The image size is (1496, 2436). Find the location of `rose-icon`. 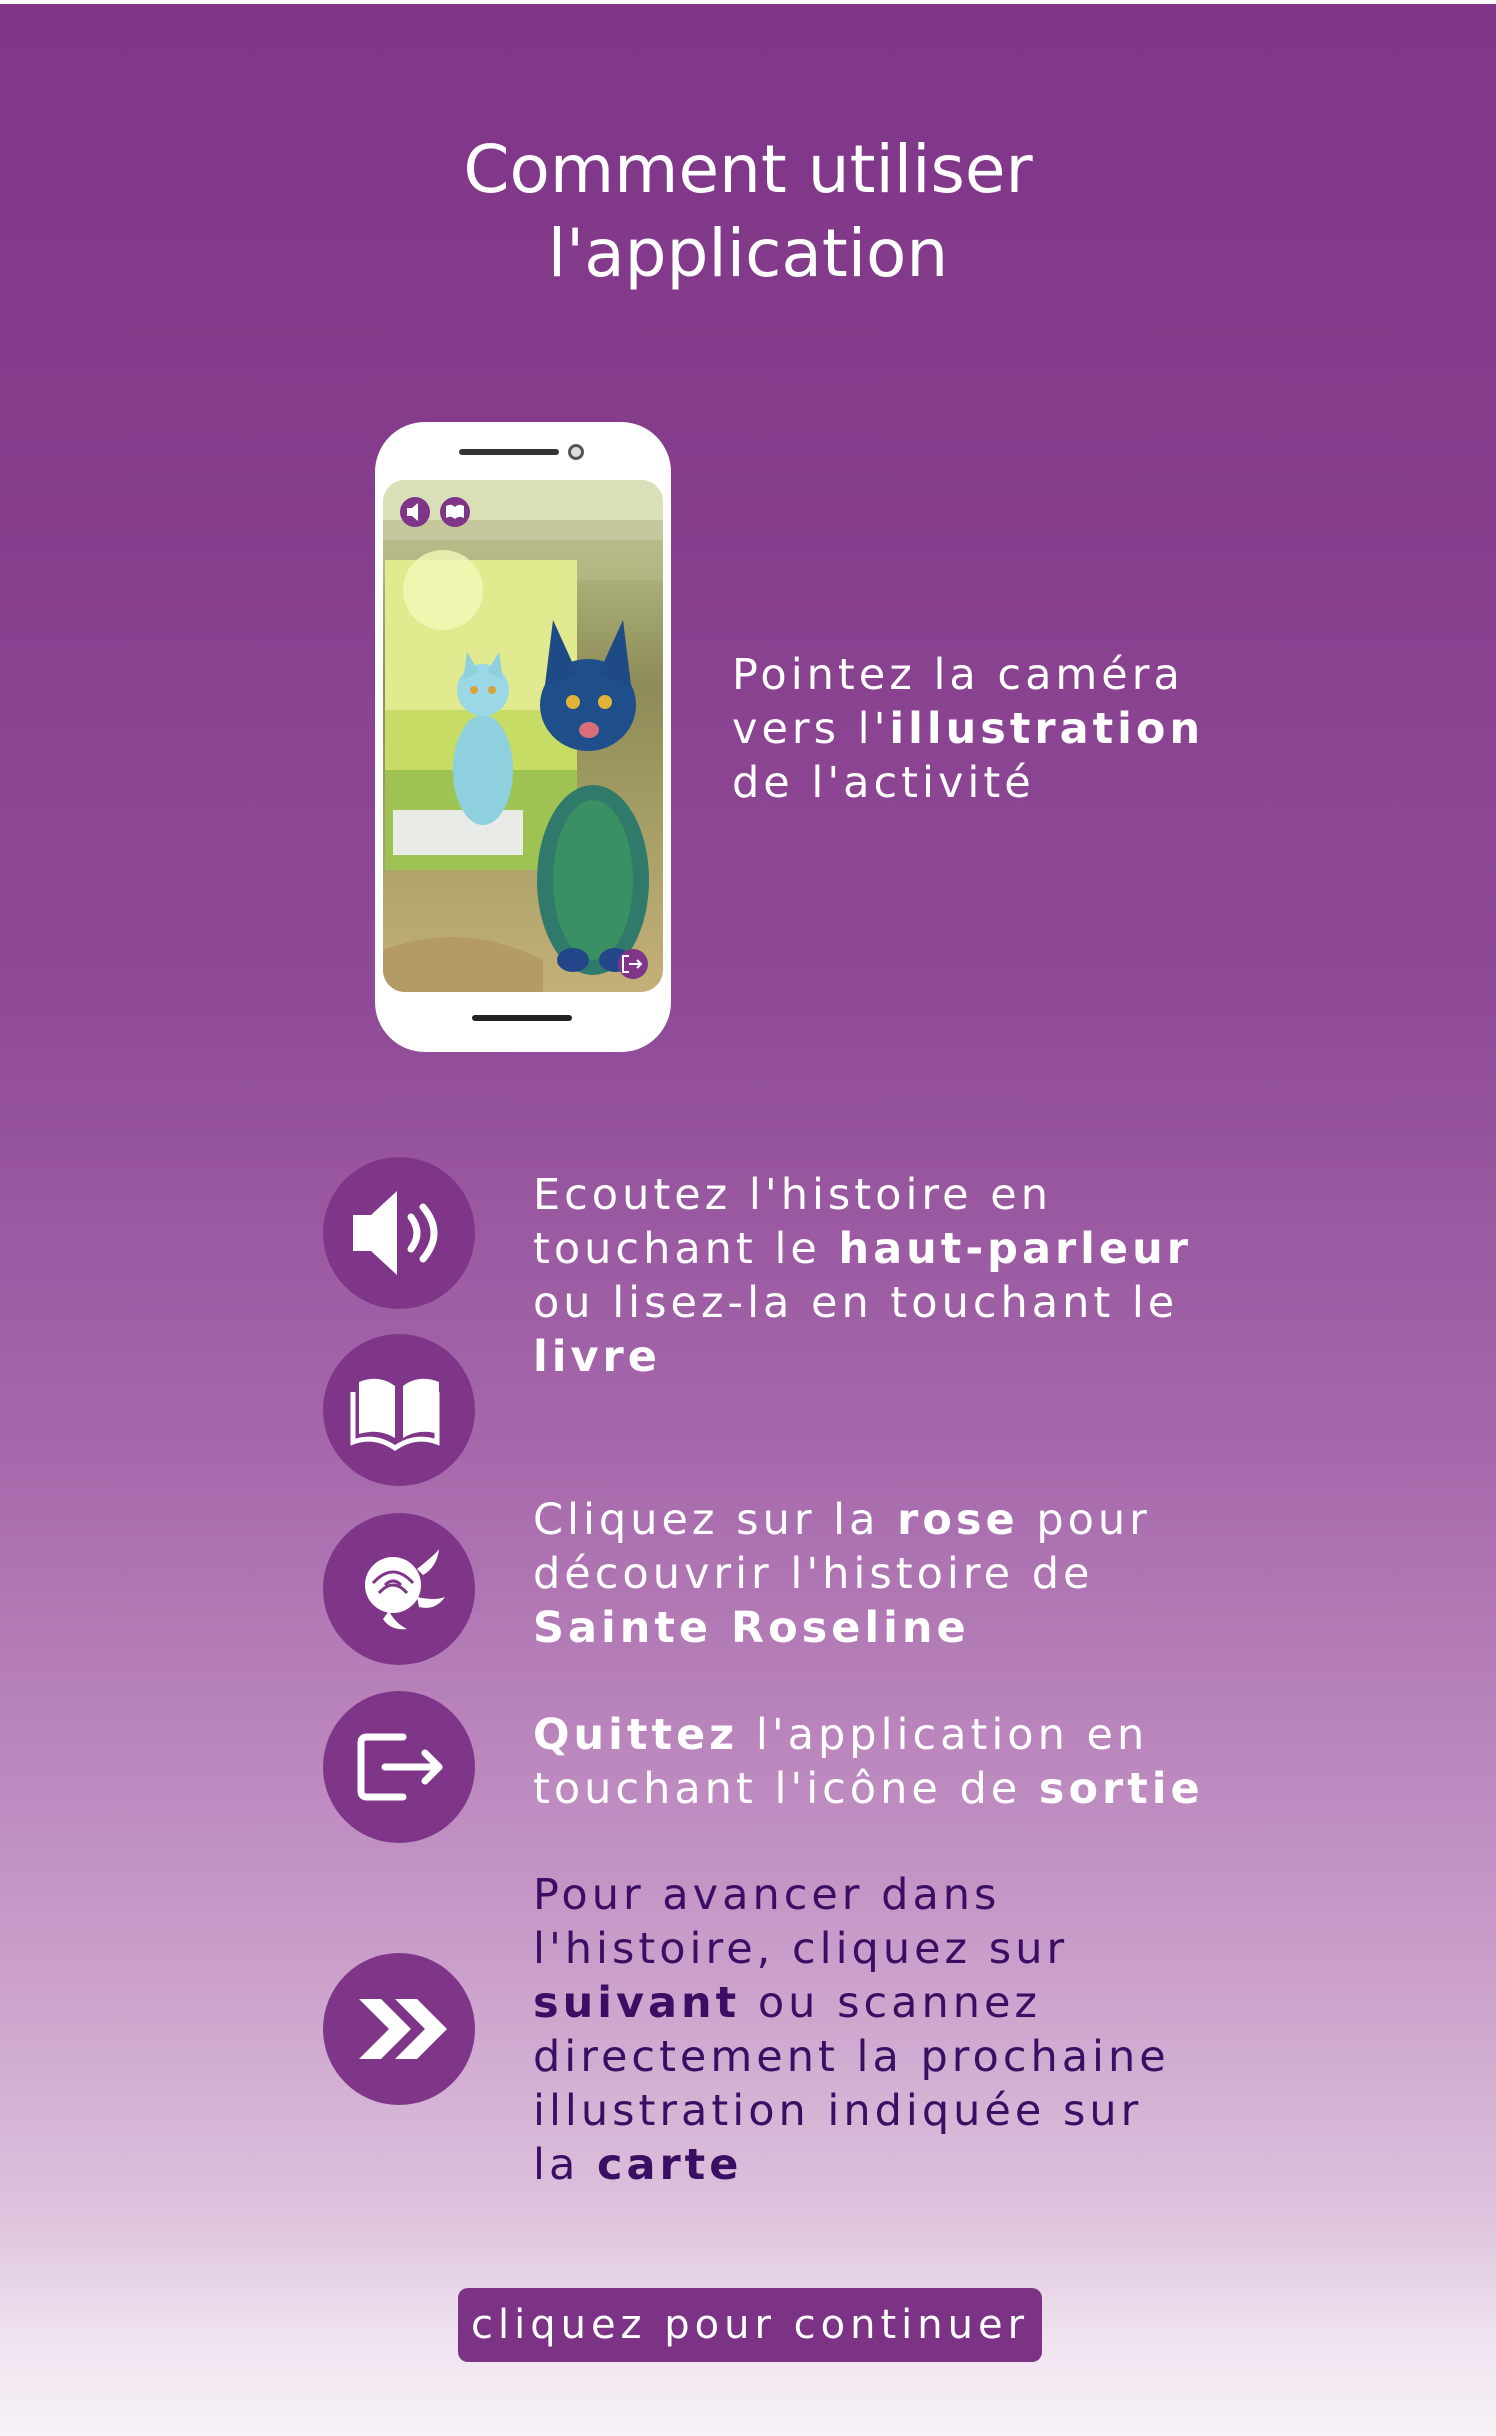

rose-icon is located at coordinates (399, 1589).